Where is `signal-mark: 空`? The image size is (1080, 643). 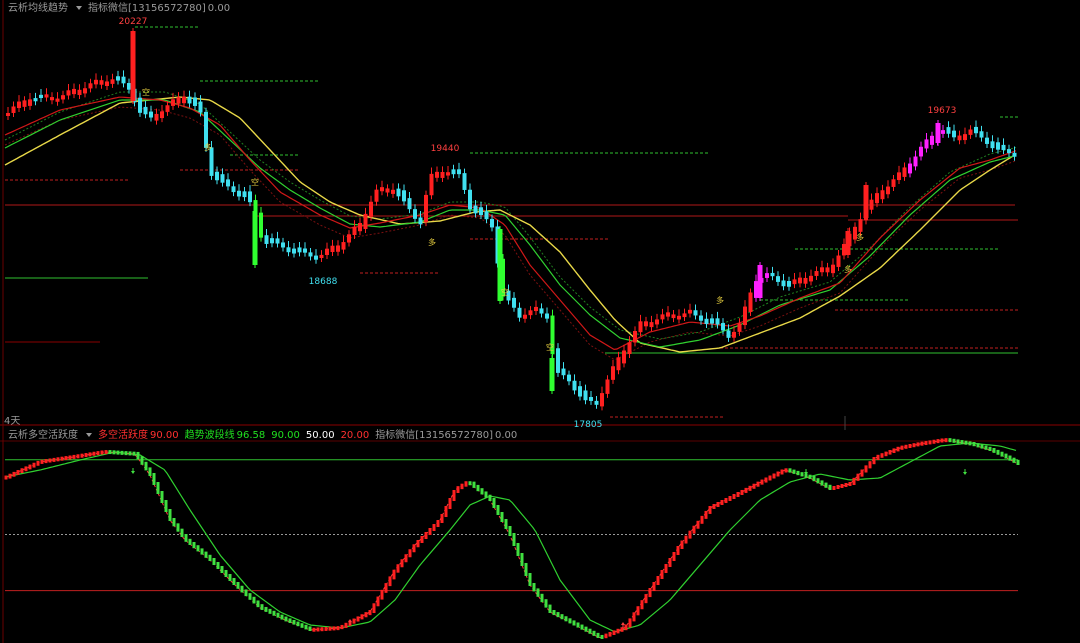
signal-mark: 空 is located at coordinates (550, 347).